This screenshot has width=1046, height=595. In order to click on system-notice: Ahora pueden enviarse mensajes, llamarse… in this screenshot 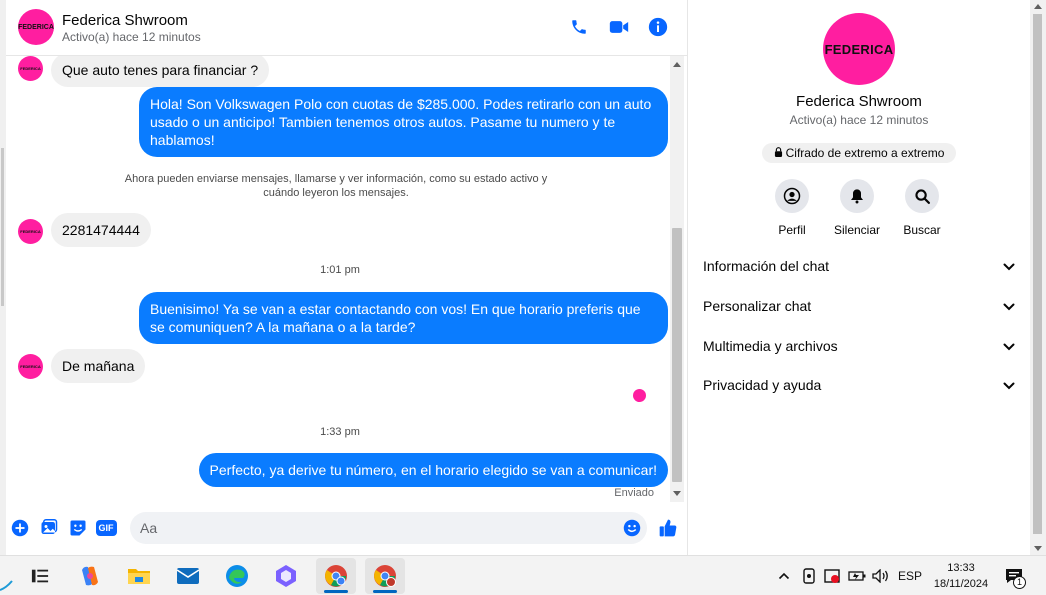, I will do `click(336, 186)`.